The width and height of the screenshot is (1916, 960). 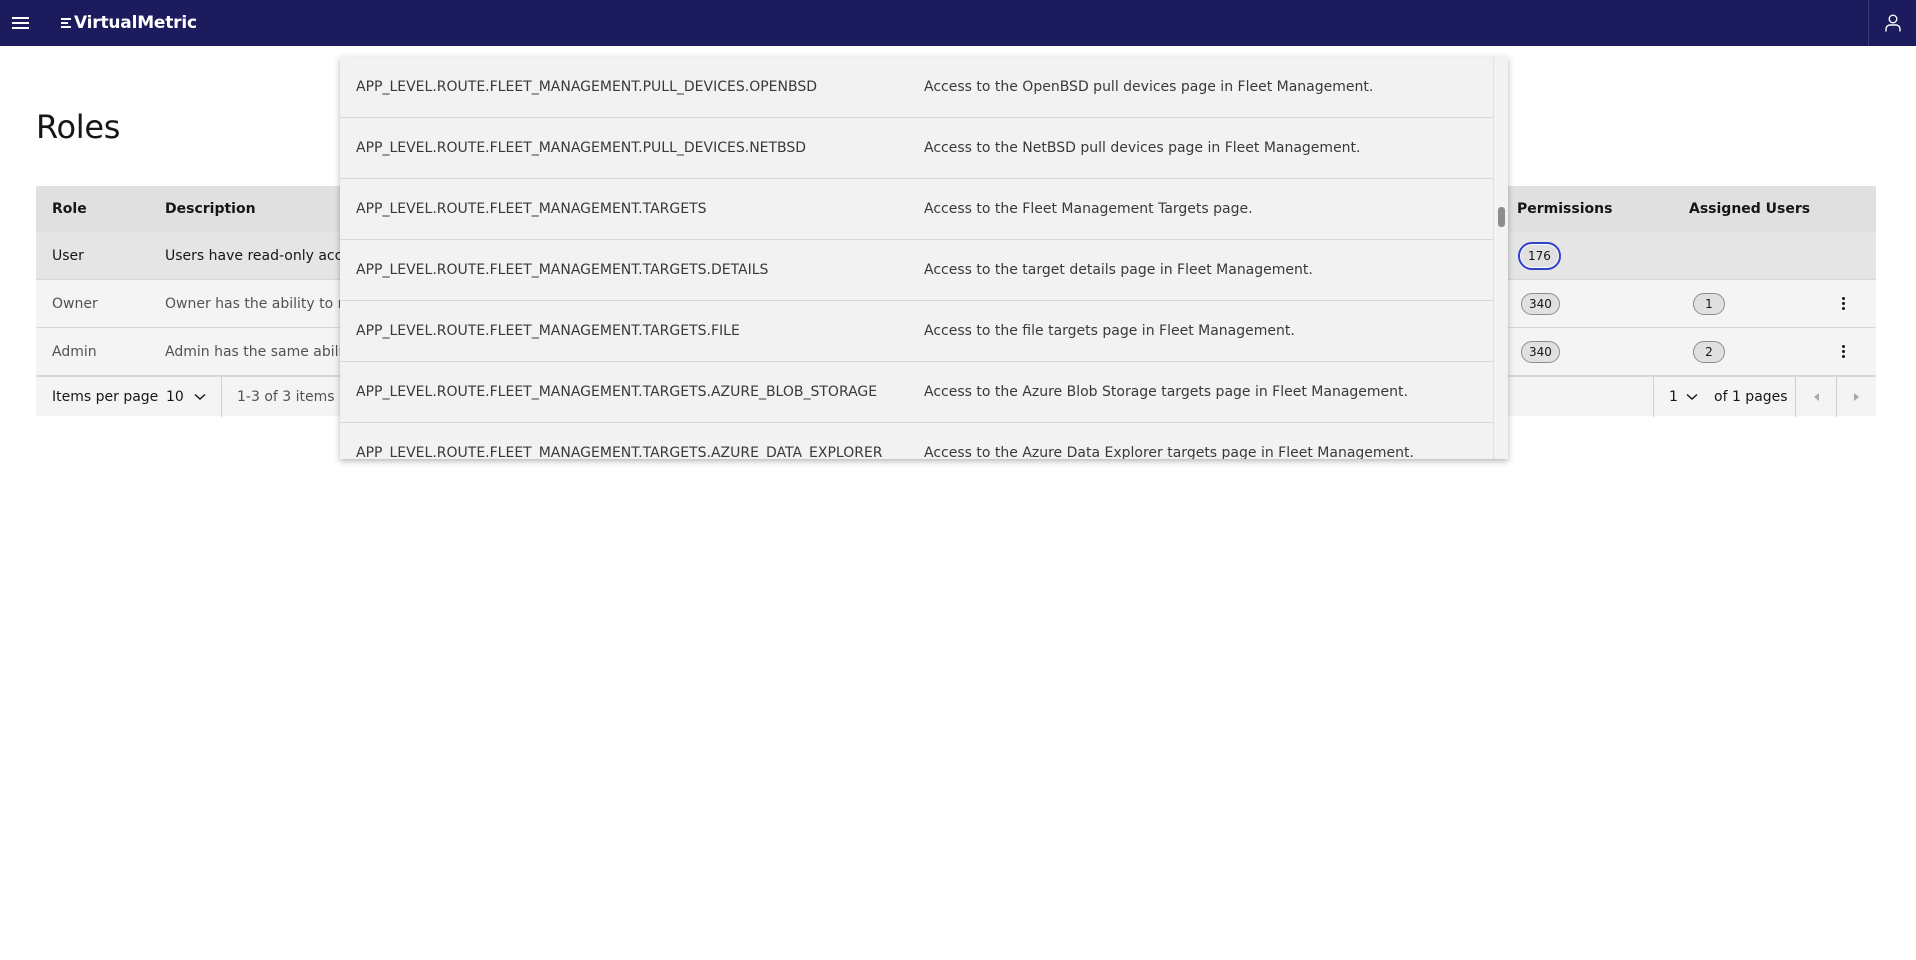 I want to click on role-description: Owner has the ability to rea, so click(x=263, y=303).